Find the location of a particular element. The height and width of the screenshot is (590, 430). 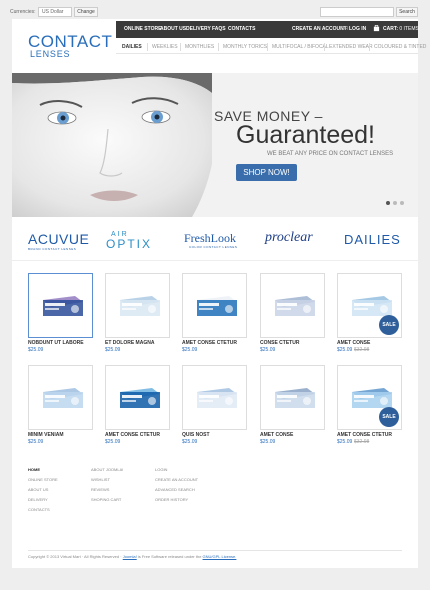

footer-delivery: DELIVERY is located at coordinates (38, 499).